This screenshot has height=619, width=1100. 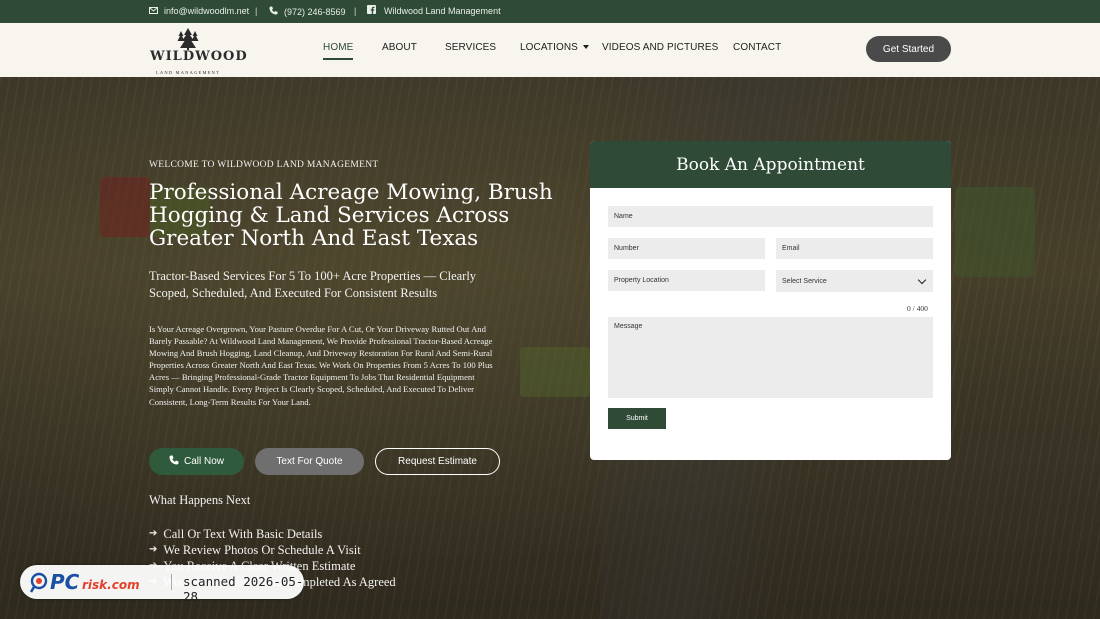 I want to click on character-counter: 0 / 400, so click(x=917, y=308).